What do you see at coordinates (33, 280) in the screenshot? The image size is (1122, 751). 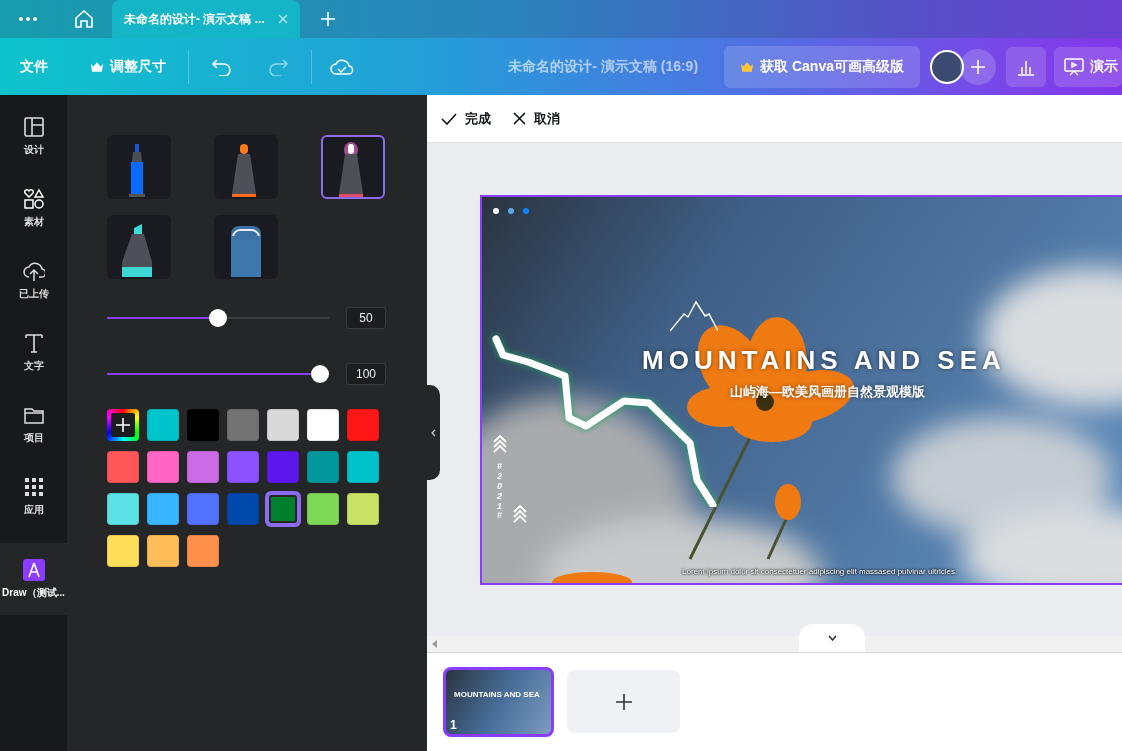 I see `sidebar-tab: 已上传` at bounding box center [33, 280].